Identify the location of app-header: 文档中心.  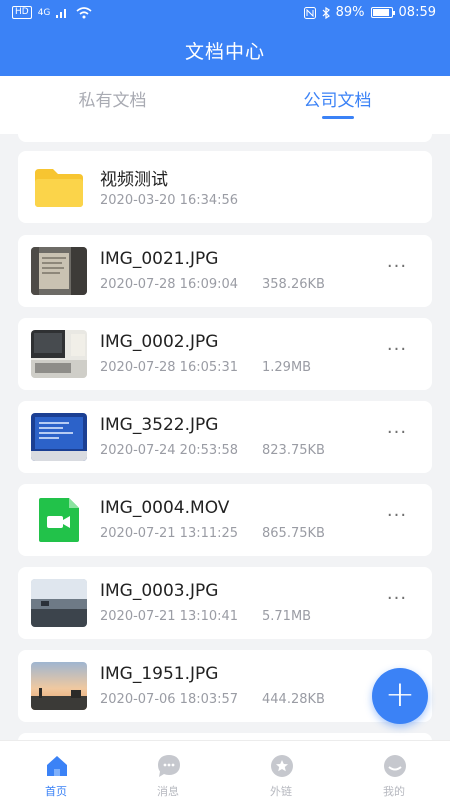
(225, 52).